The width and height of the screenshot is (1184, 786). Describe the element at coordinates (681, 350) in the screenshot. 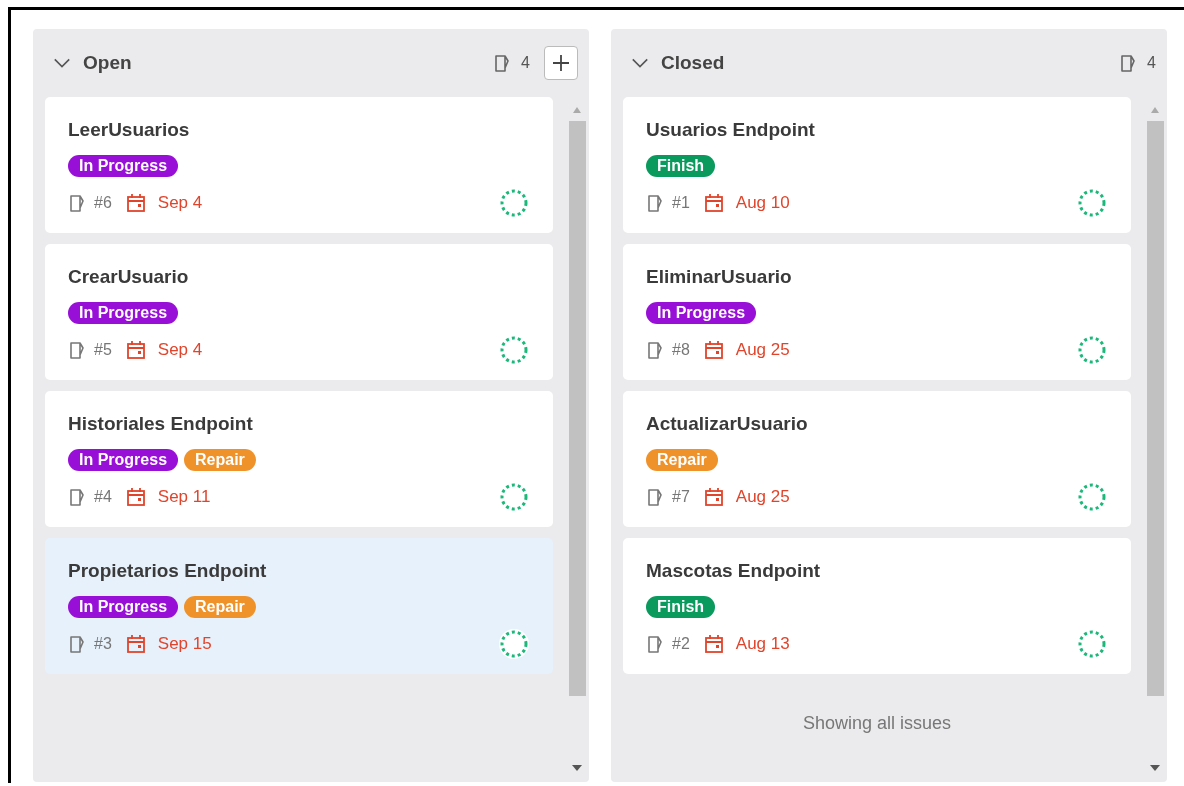

I see `issue-number: #8` at that location.